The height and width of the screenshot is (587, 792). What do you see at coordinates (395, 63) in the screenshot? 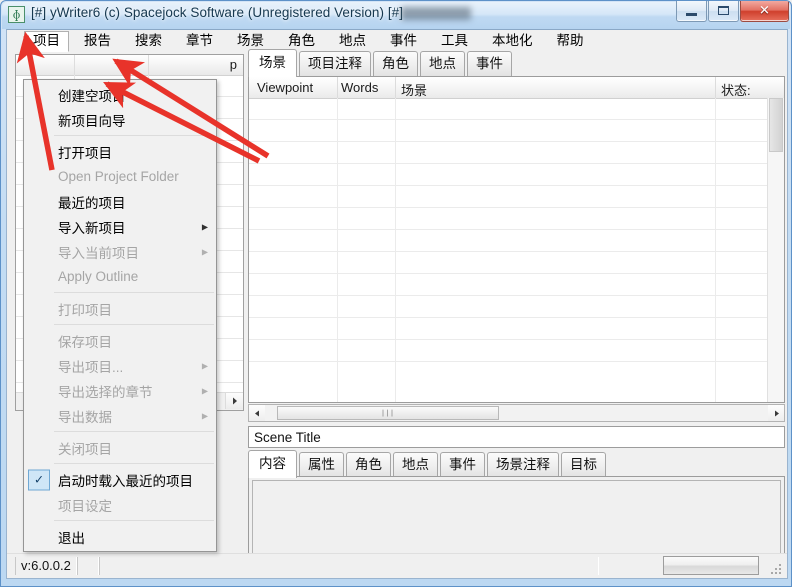
I see `tab-characters: 角色` at bounding box center [395, 63].